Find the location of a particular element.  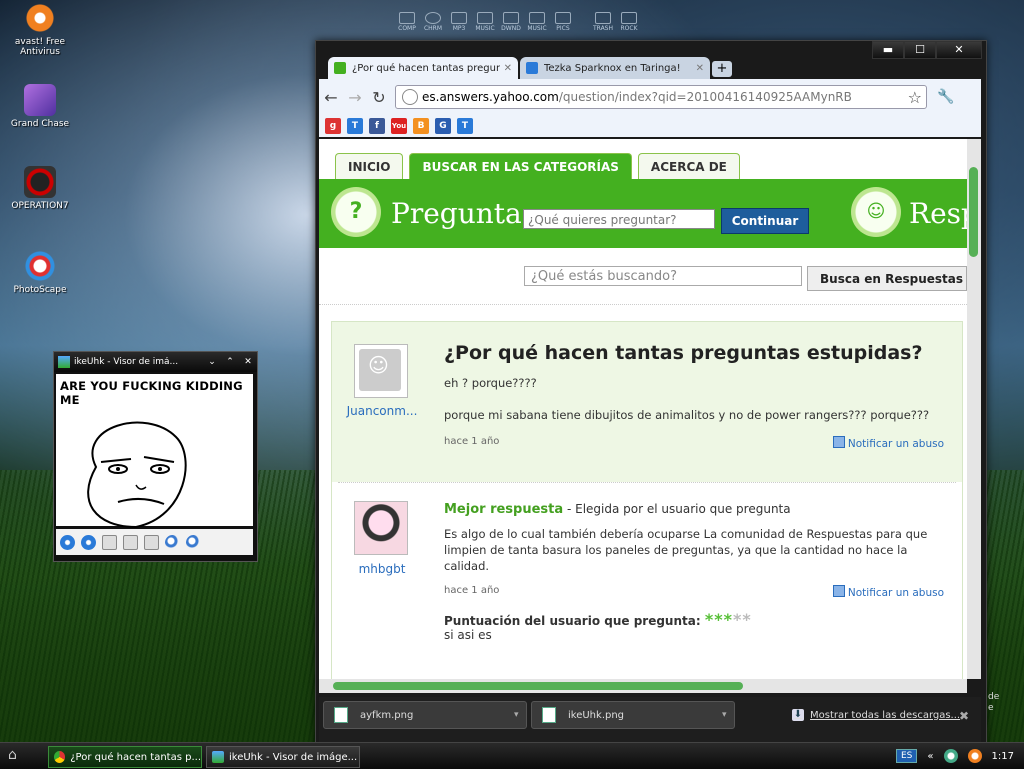

tab-buscar-categorias: BUSCAR EN LAS CATEGORÍAS is located at coordinates (520, 166).